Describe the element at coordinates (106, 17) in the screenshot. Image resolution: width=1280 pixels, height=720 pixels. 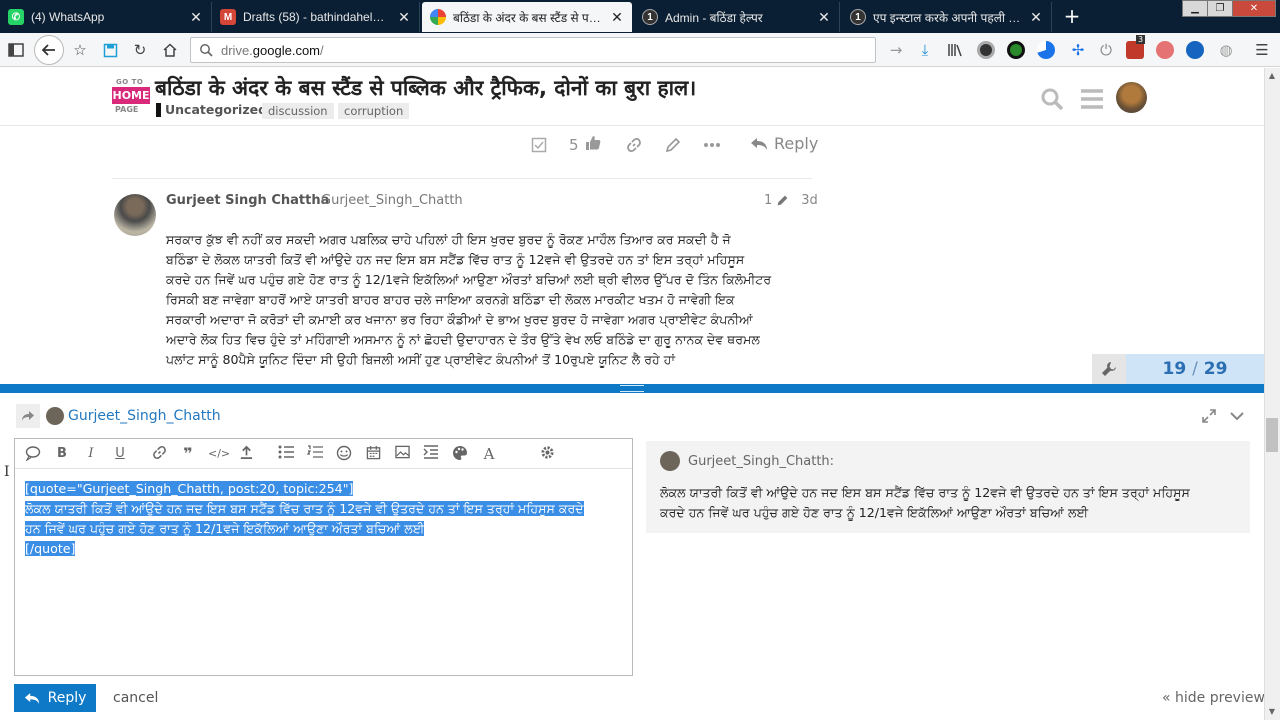
I see `tab-whatsapp: ✆ (4) WhatsApp ✕` at that location.